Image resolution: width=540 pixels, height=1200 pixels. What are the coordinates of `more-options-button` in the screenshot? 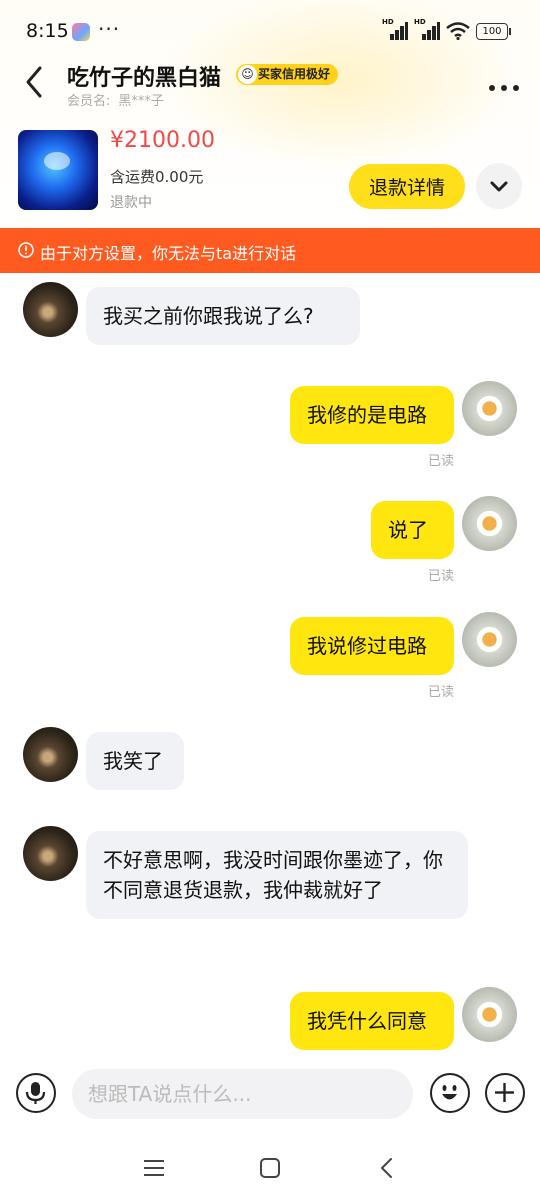 It's located at (505, 1093).